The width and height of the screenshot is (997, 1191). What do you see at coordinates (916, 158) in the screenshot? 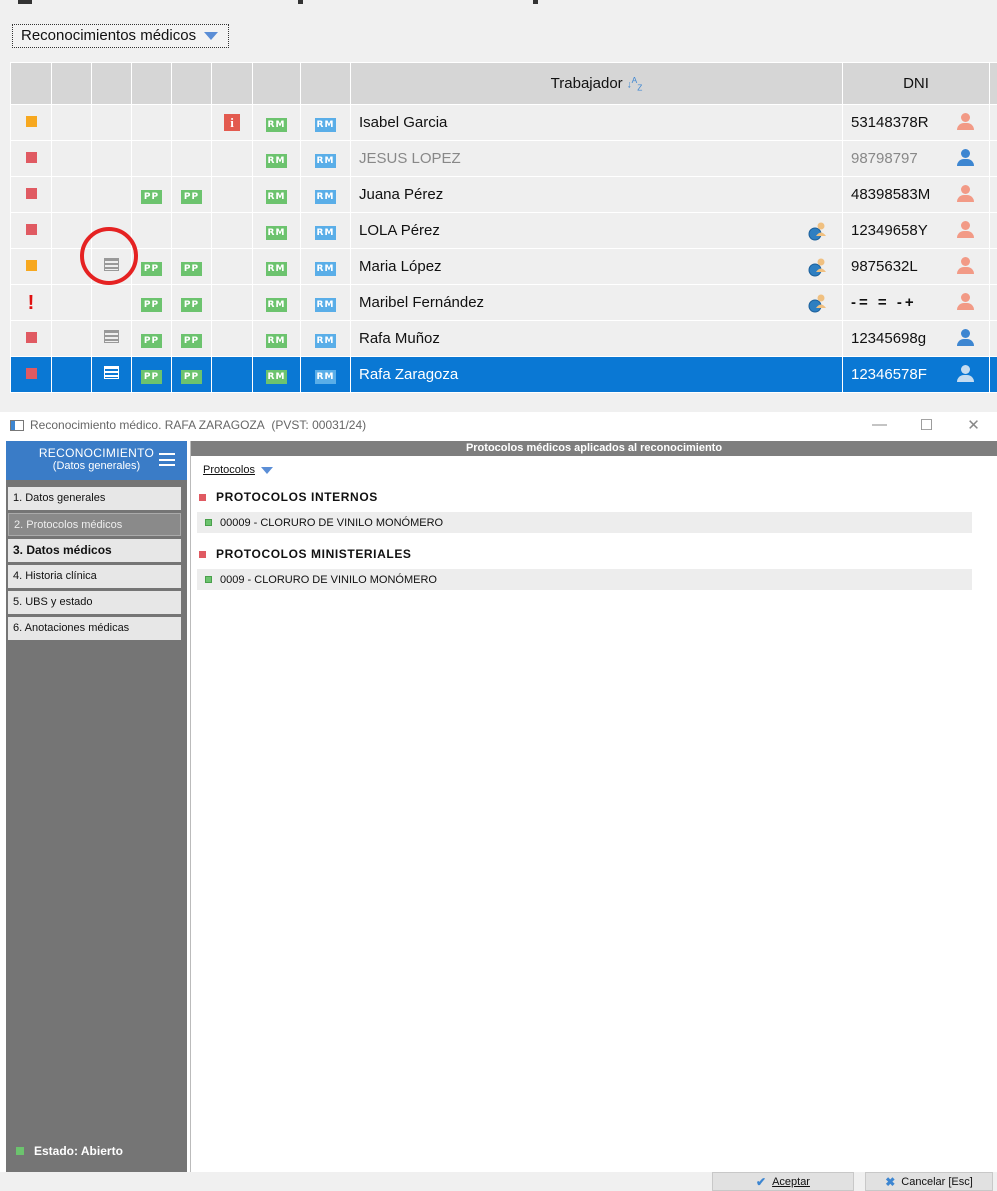
I see `dni-cell: 98798797` at bounding box center [916, 158].